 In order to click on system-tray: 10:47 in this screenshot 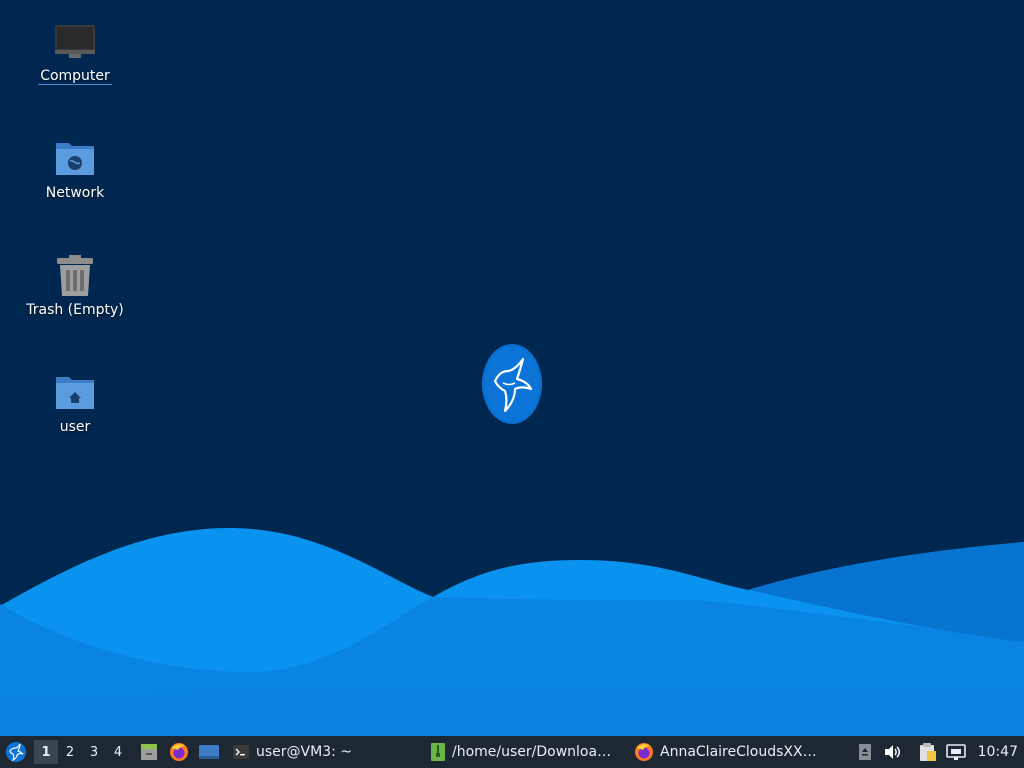, I will do `click(938, 752)`.